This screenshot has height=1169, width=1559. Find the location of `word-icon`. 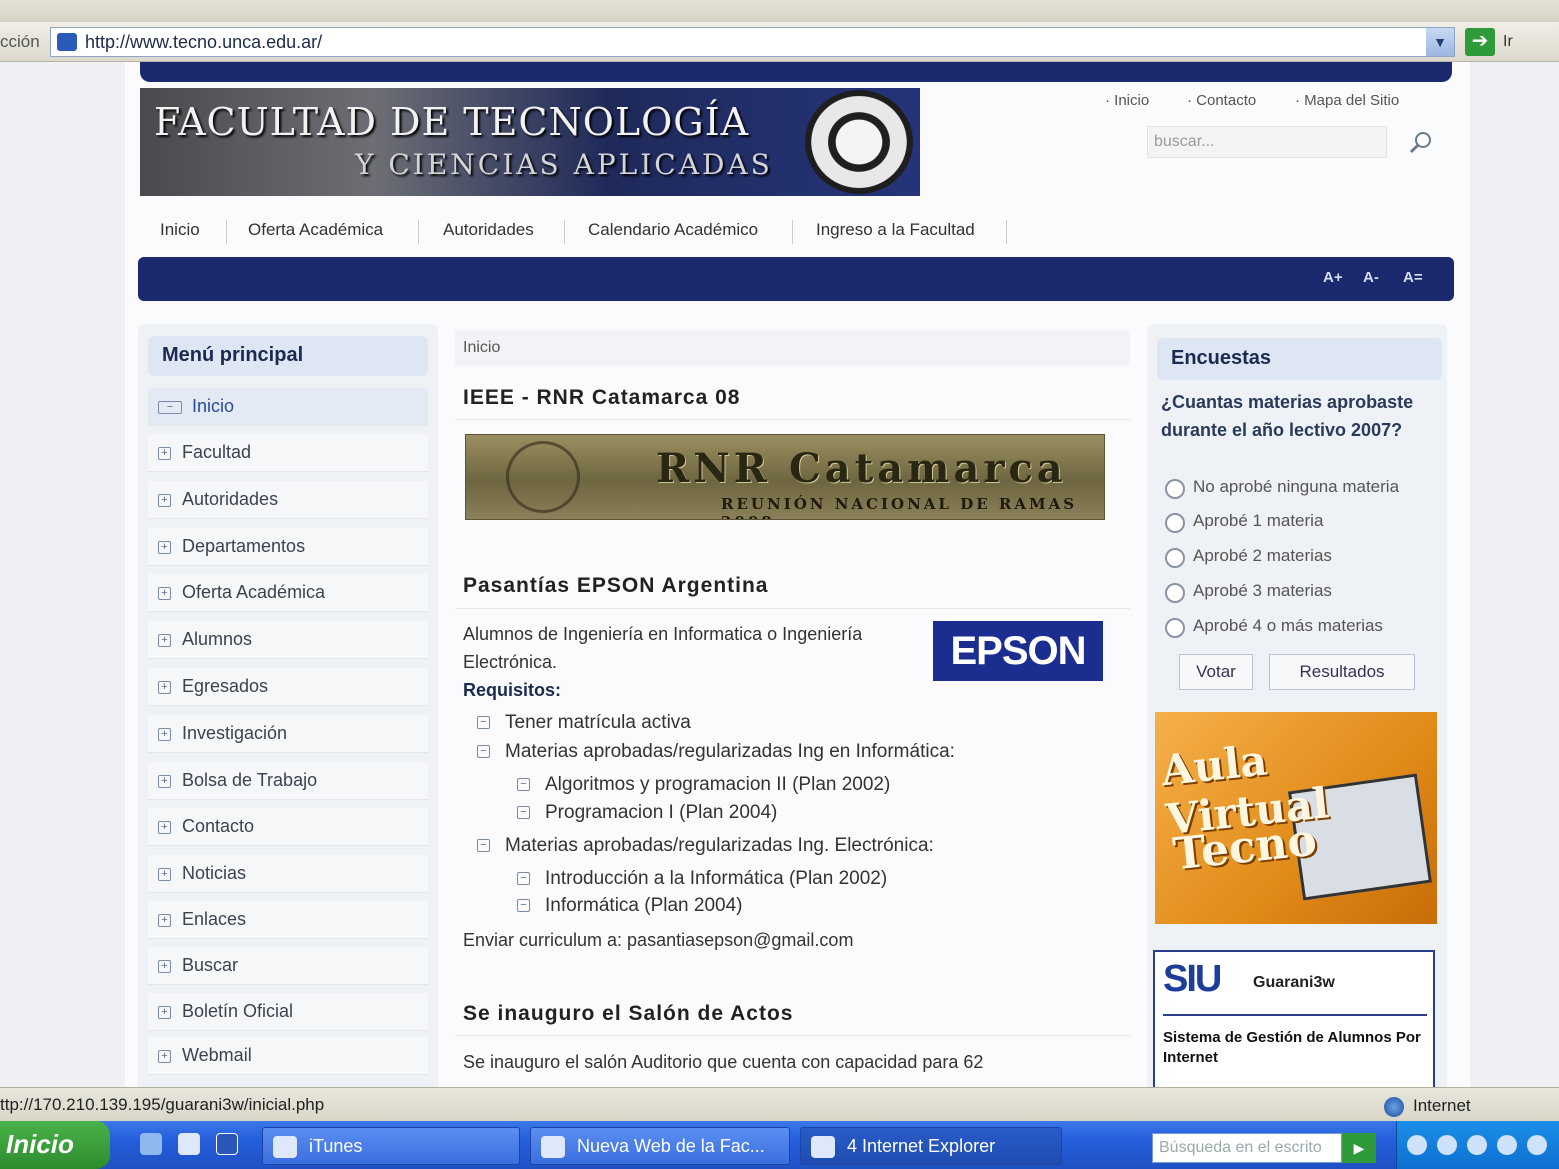

word-icon is located at coordinates (227, 1144).